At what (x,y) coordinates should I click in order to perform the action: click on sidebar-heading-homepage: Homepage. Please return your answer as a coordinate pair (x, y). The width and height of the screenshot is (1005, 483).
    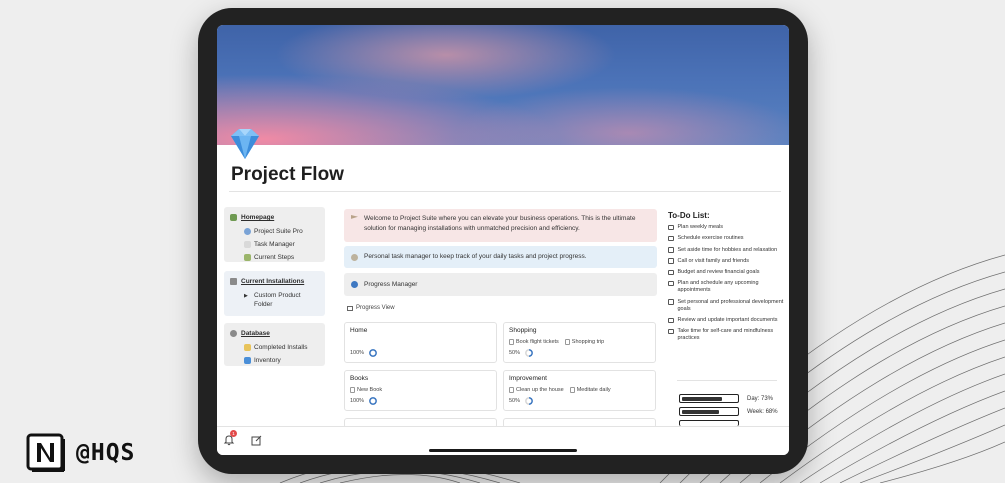
    Looking at the image, I should click on (274, 217).